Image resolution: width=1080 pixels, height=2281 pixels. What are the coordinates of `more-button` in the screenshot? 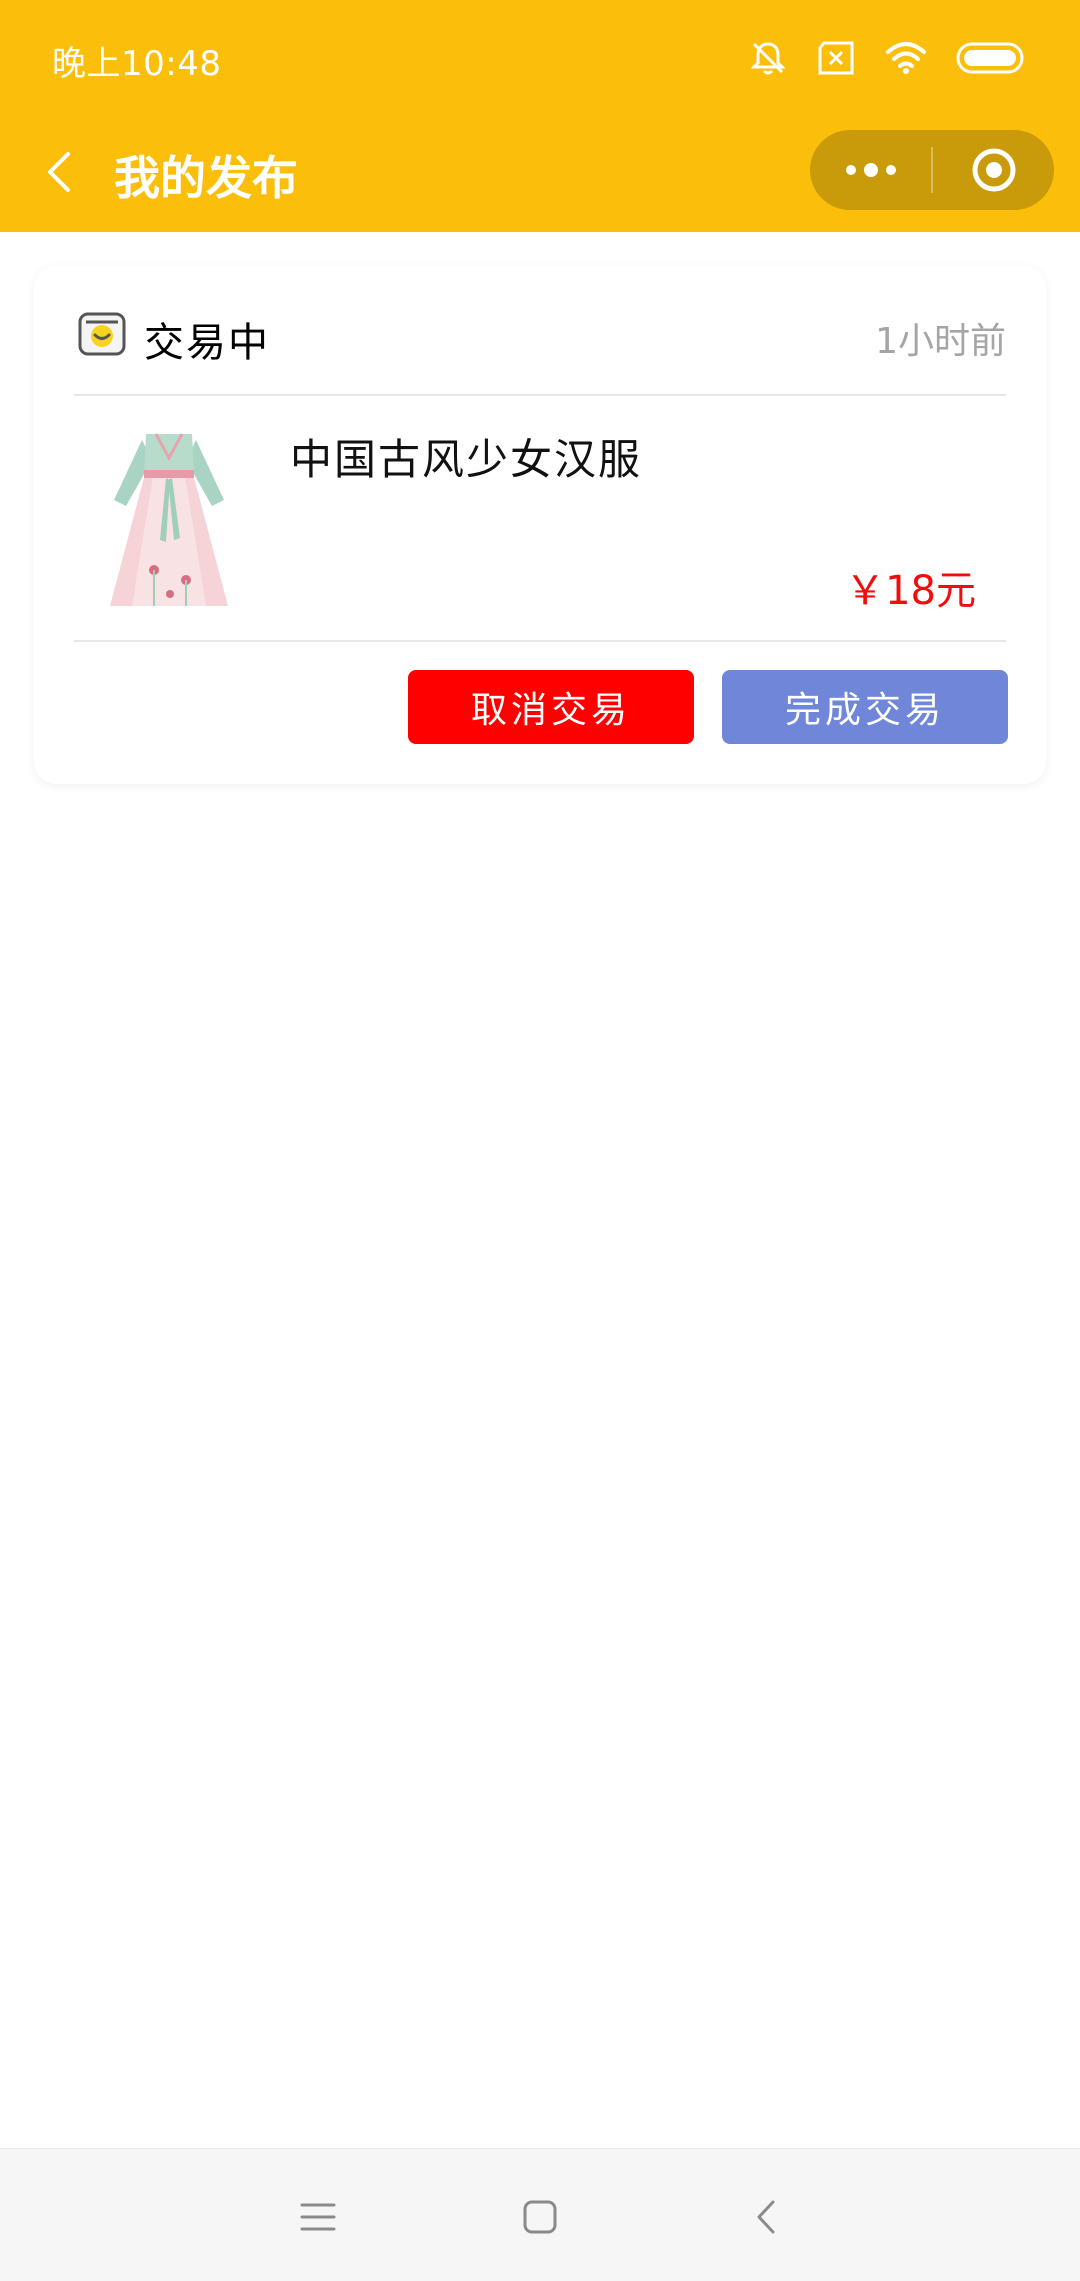 It's located at (870, 170).